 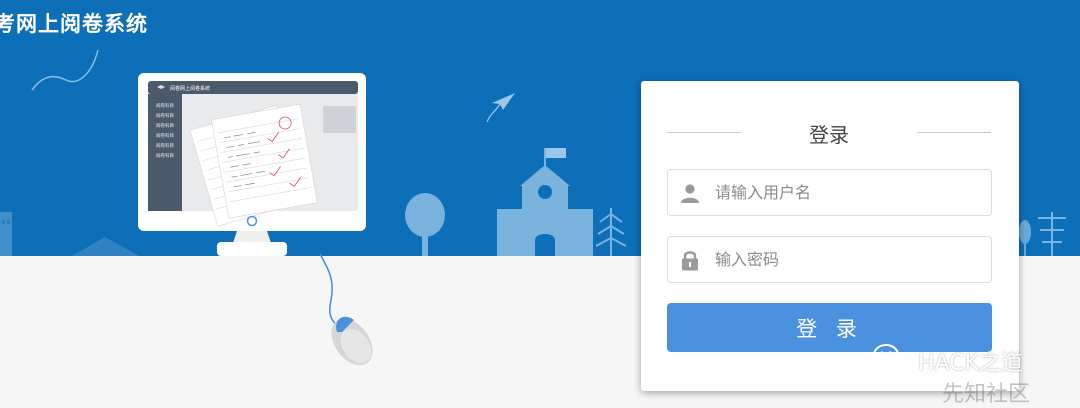 I want to click on username-field, so click(x=829, y=192).